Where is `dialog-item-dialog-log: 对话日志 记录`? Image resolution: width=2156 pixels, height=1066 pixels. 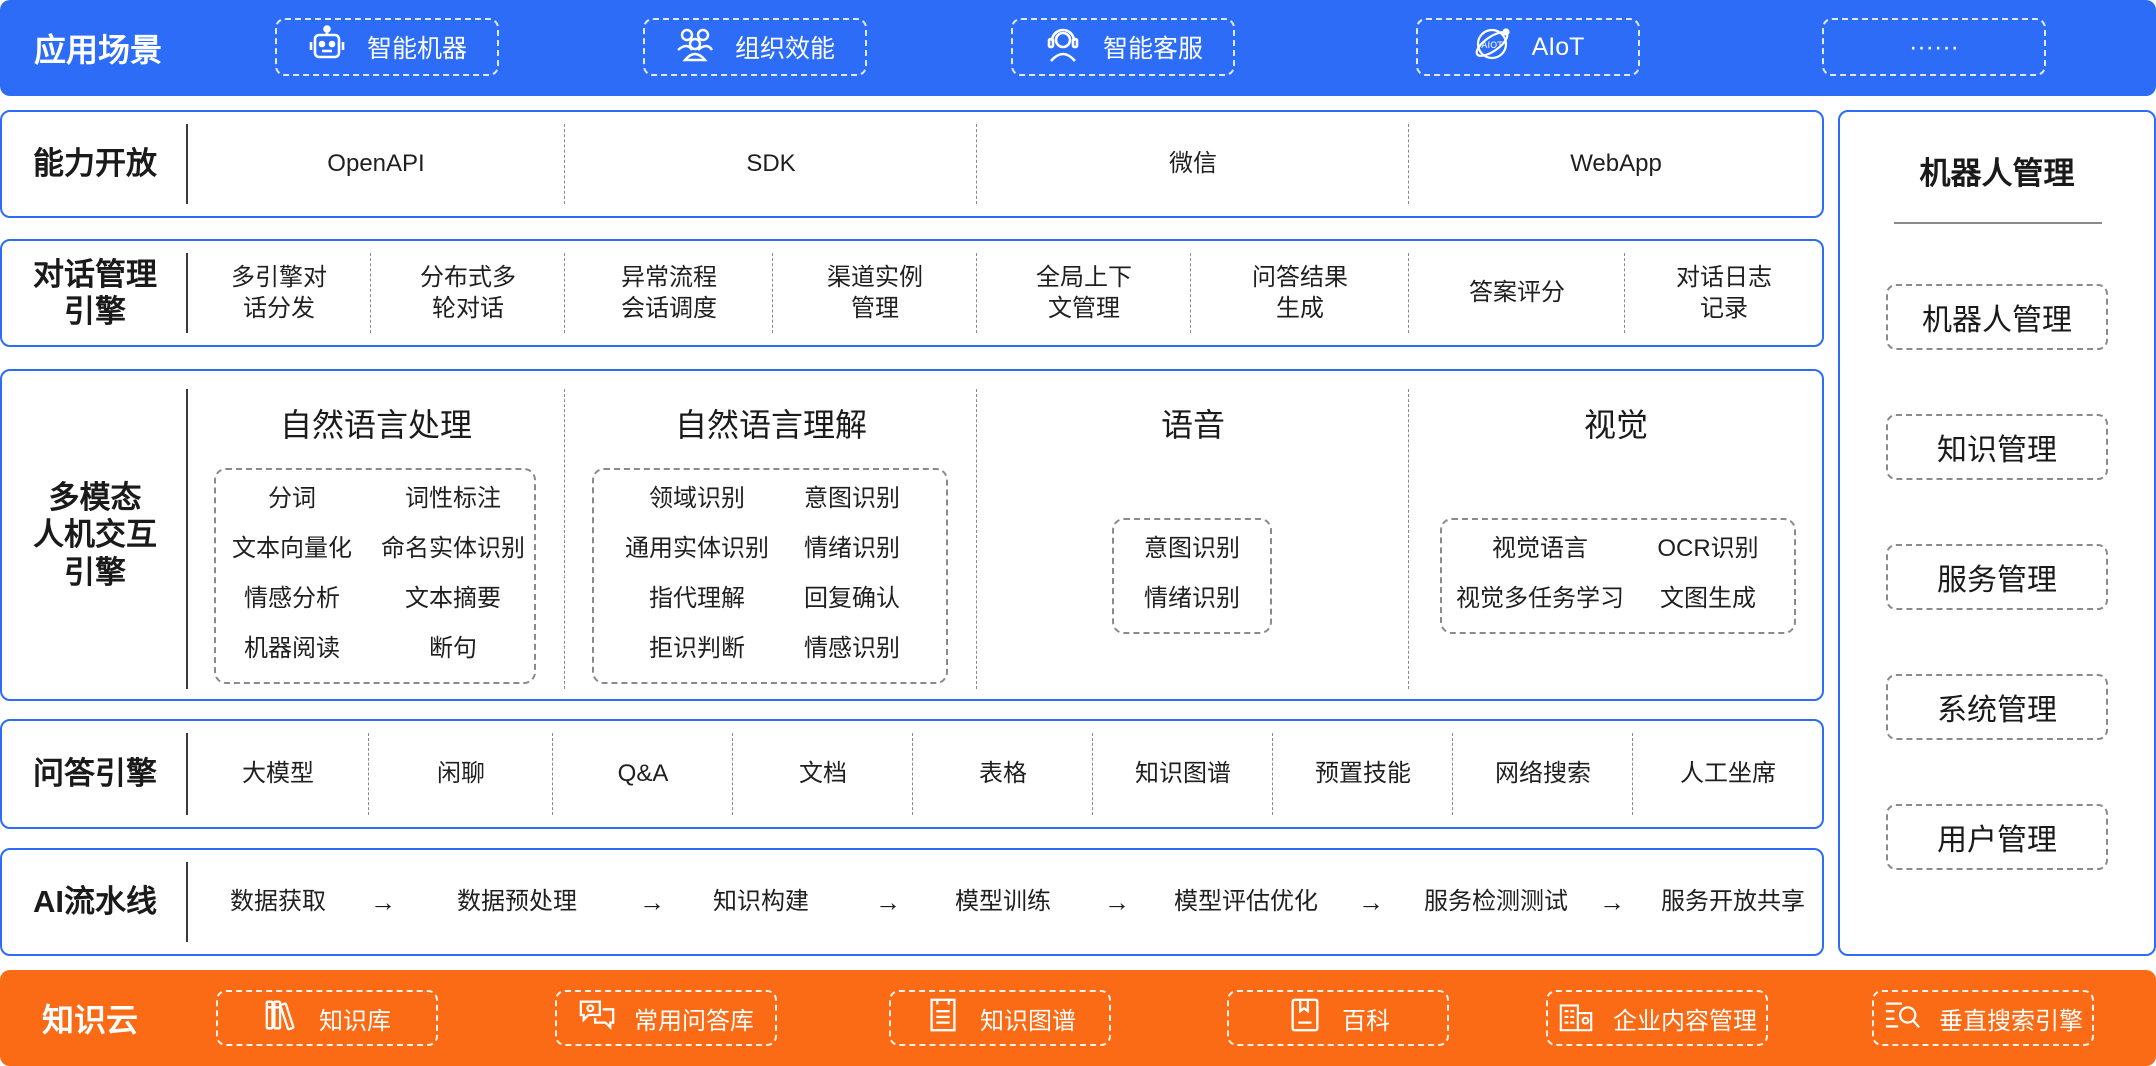 dialog-item-dialog-log: 对话日志 记录 is located at coordinates (1724, 293).